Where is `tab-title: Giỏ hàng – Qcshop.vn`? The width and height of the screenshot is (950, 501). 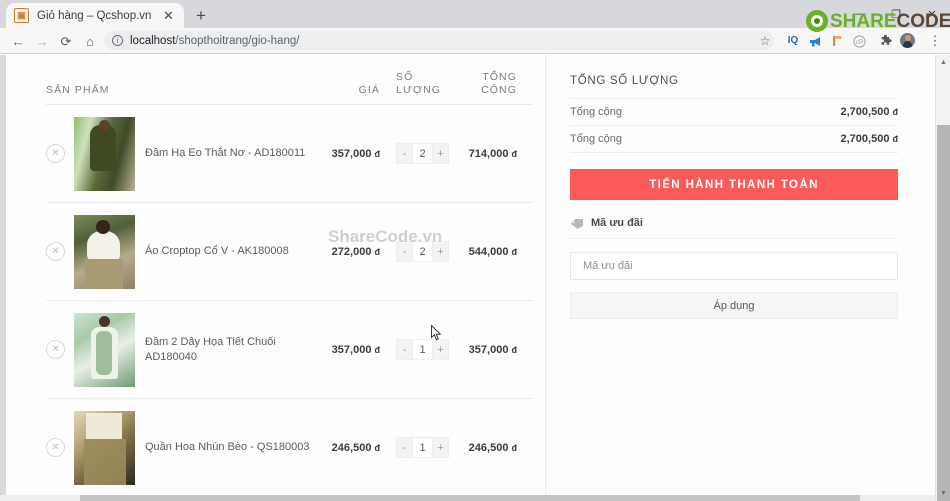
tab-title: Giỏ hàng – Qcshop.vn is located at coordinates (94, 15).